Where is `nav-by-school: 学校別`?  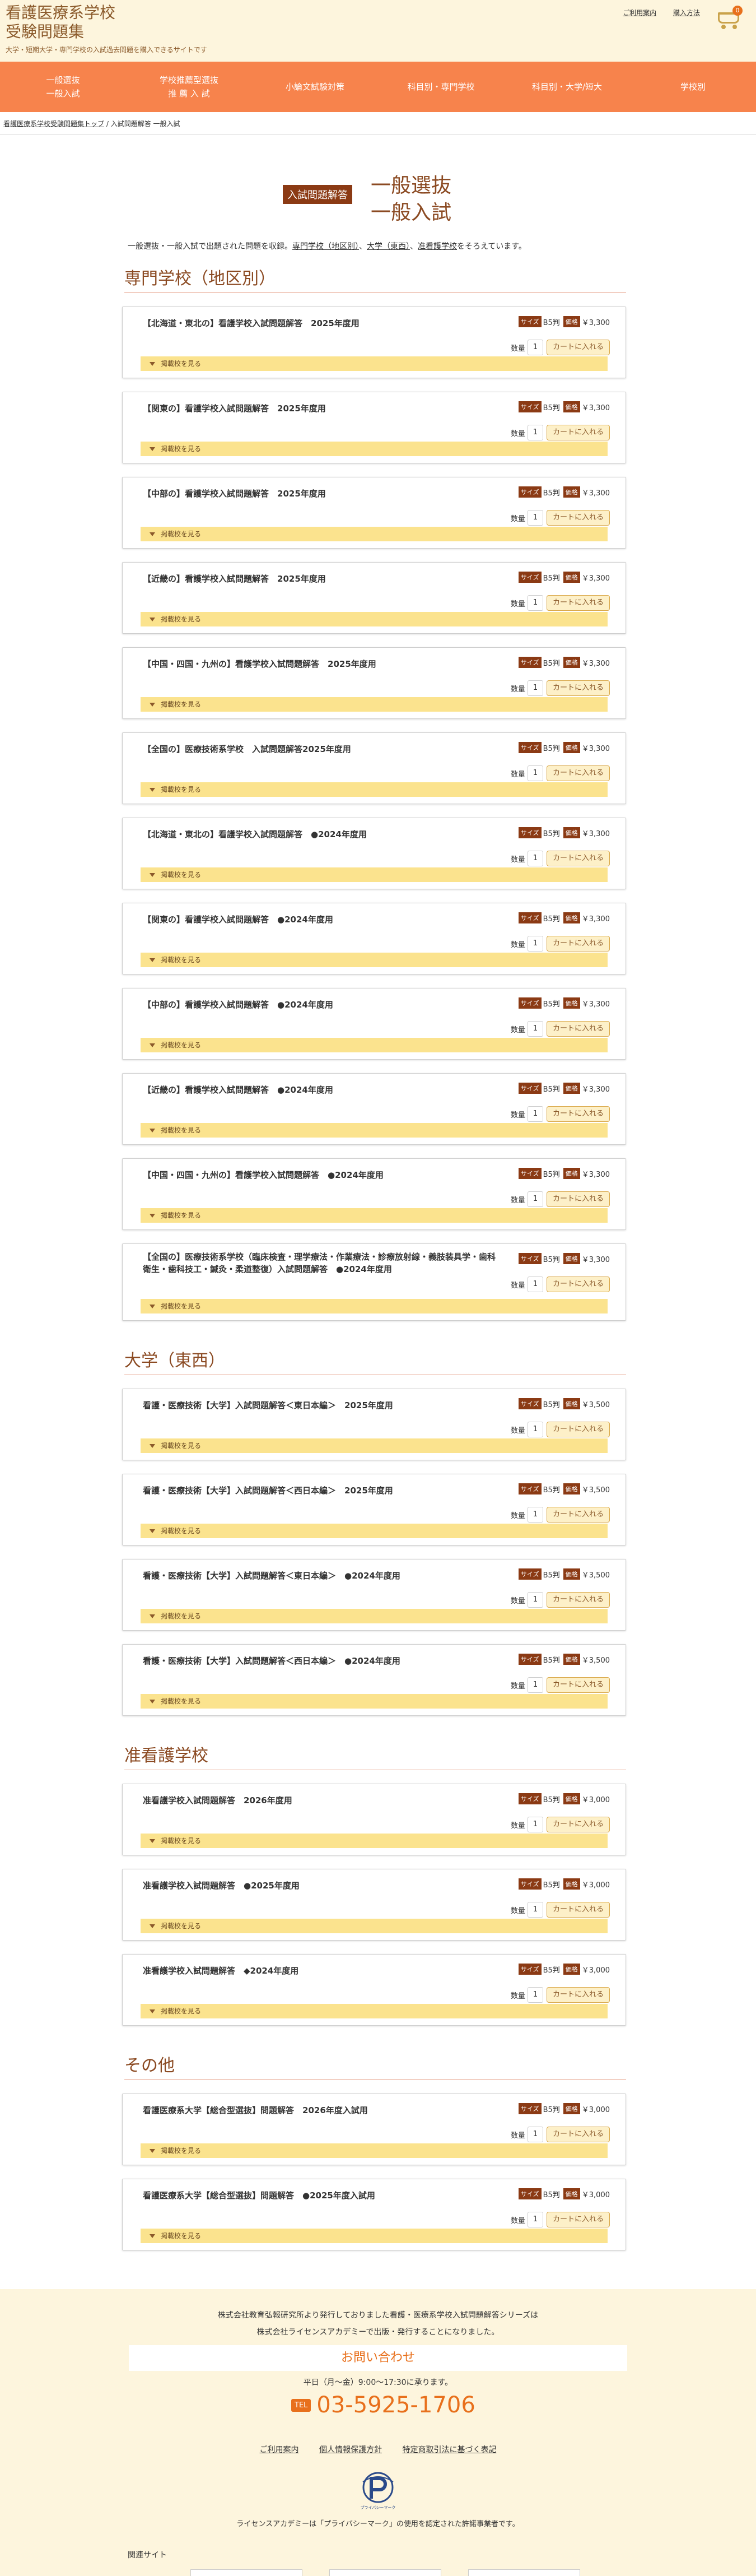 nav-by-school: 学校別 is located at coordinates (693, 87).